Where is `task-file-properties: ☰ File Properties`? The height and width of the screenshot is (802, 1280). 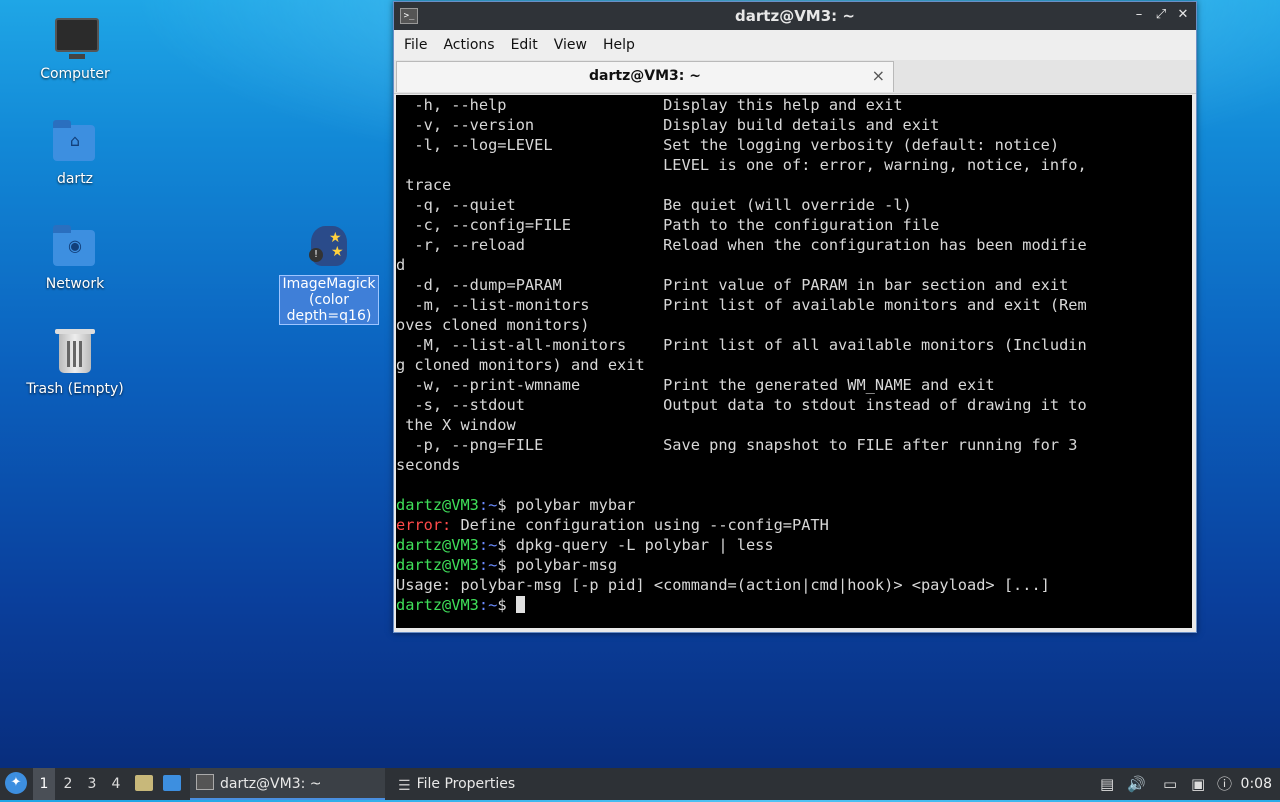 task-file-properties: ☰ File Properties is located at coordinates (492, 784).